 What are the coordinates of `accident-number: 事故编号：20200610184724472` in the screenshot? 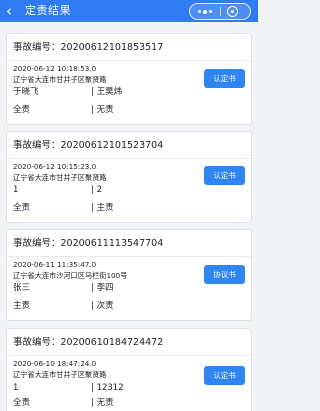 It's located at (88, 342).